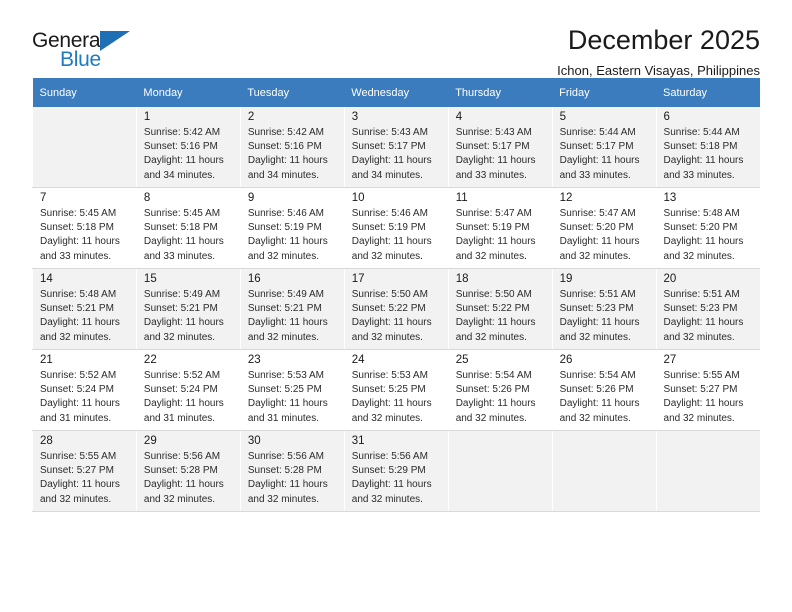 Image resolution: width=792 pixels, height=612 pixels. I want to click on sunrise-time: Sunrise: 5:48 AM, so click(78, 294).